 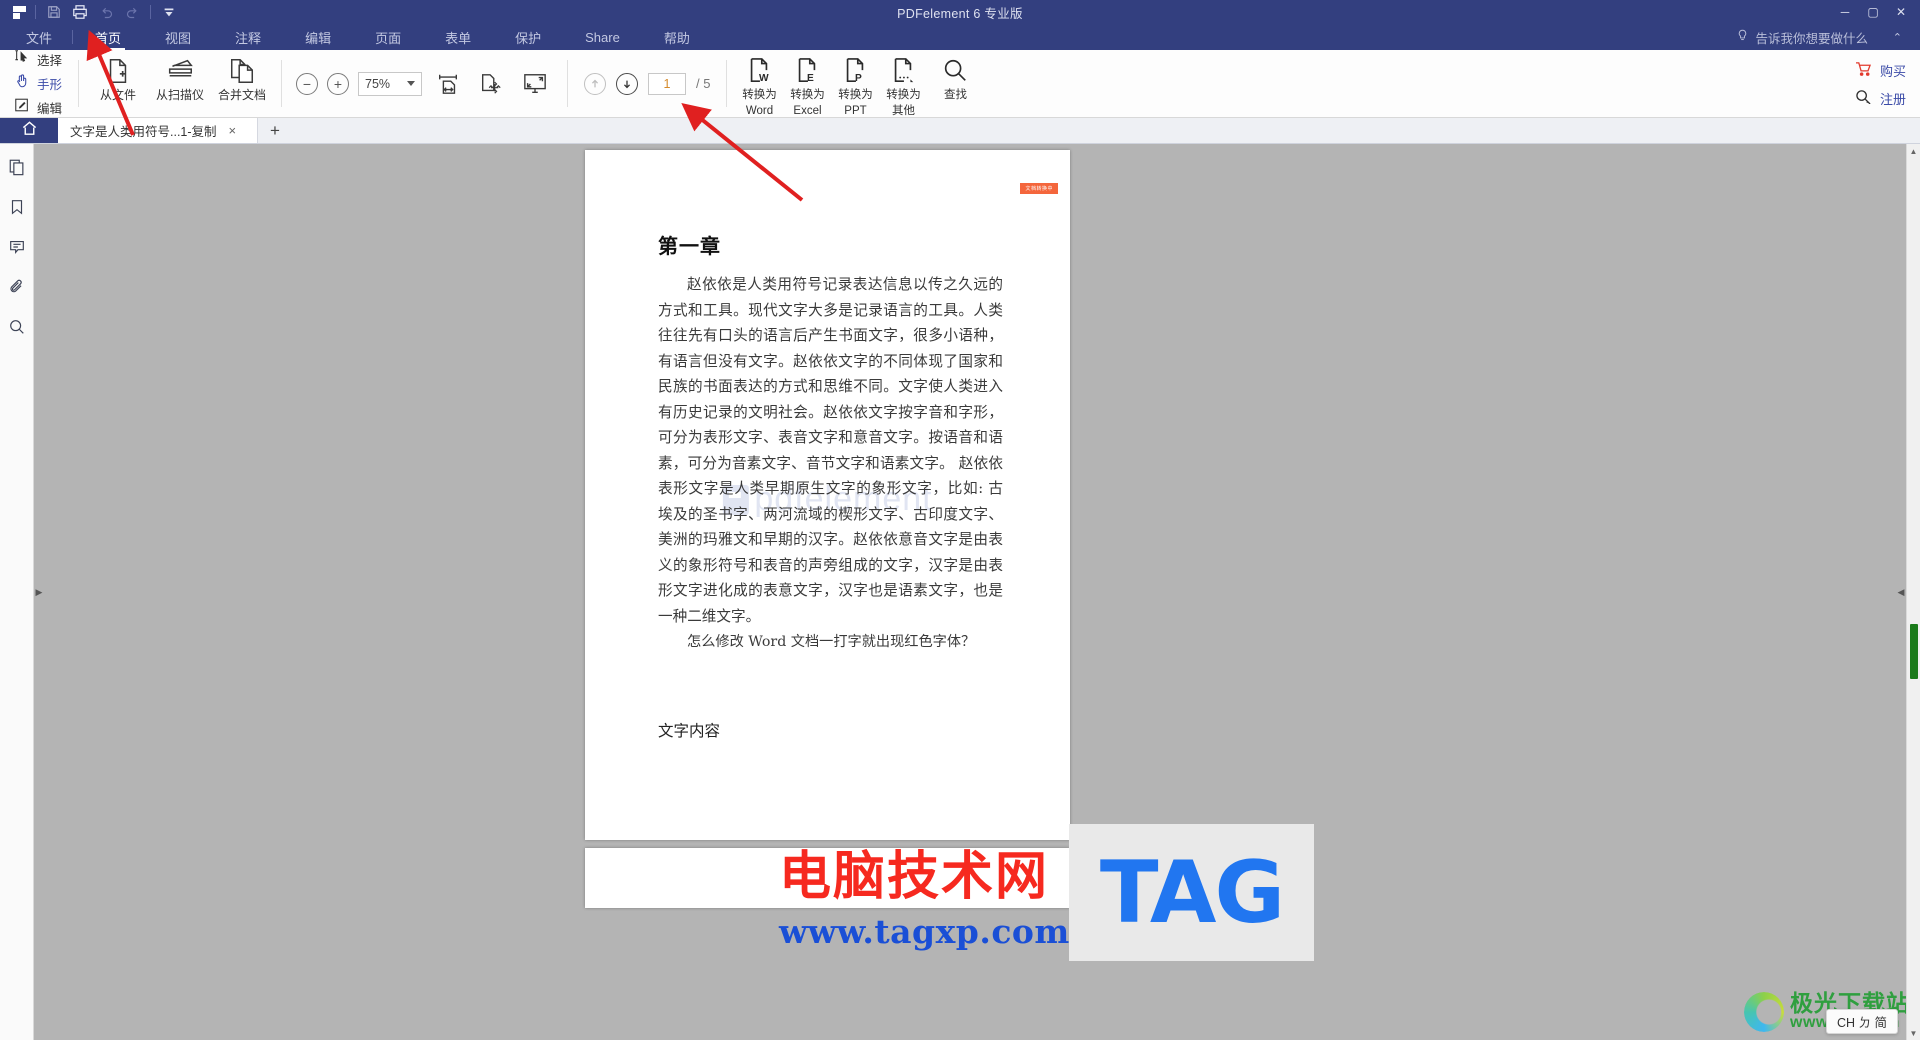 I want to click on menu-item-comment: 注释, so click(x=248, y=37).